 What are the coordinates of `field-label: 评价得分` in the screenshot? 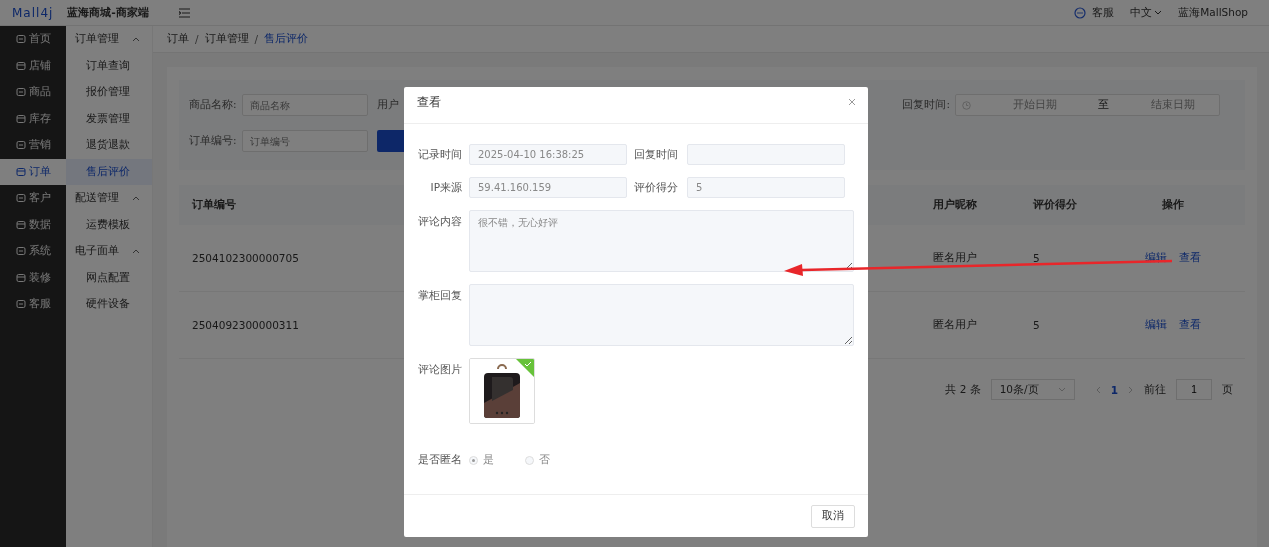 It's located at (656, 187).